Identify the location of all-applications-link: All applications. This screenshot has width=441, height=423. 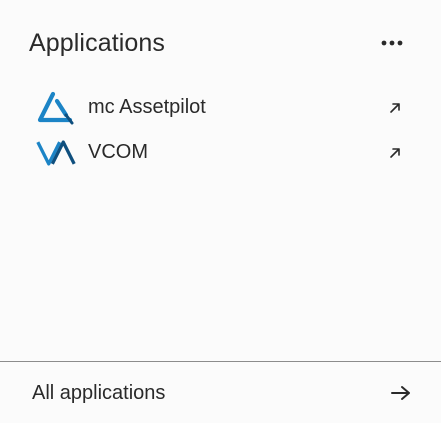
(222, 393).